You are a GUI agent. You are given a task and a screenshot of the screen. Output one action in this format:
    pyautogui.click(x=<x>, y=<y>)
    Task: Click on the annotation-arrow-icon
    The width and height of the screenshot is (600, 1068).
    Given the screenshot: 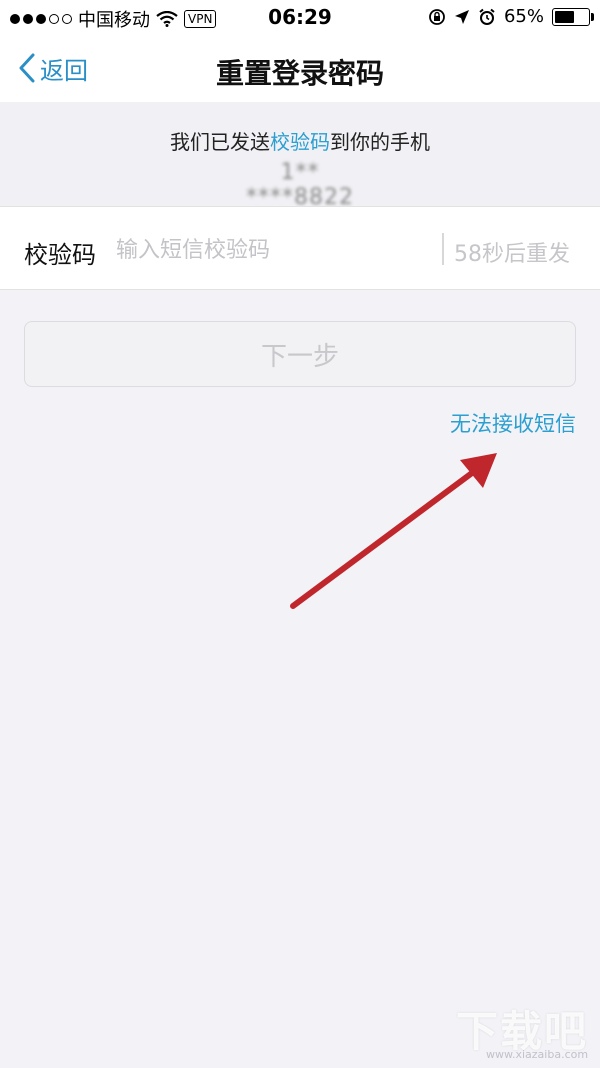 What is the action you would take?
    pyautogui.click(x=393, y=531)
    